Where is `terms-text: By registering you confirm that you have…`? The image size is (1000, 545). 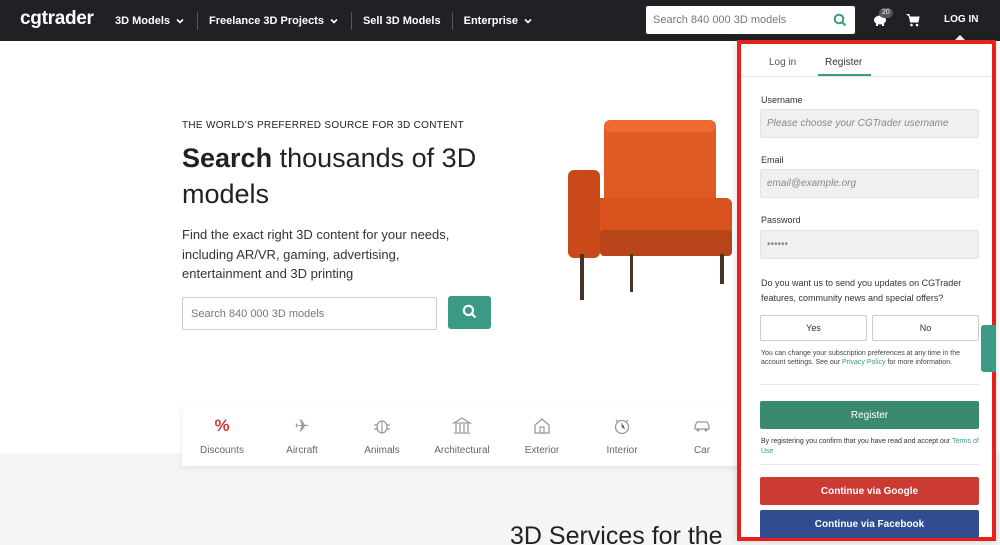 terms-text: By registering you confirm that you have… is located at coordinates (856, 441).